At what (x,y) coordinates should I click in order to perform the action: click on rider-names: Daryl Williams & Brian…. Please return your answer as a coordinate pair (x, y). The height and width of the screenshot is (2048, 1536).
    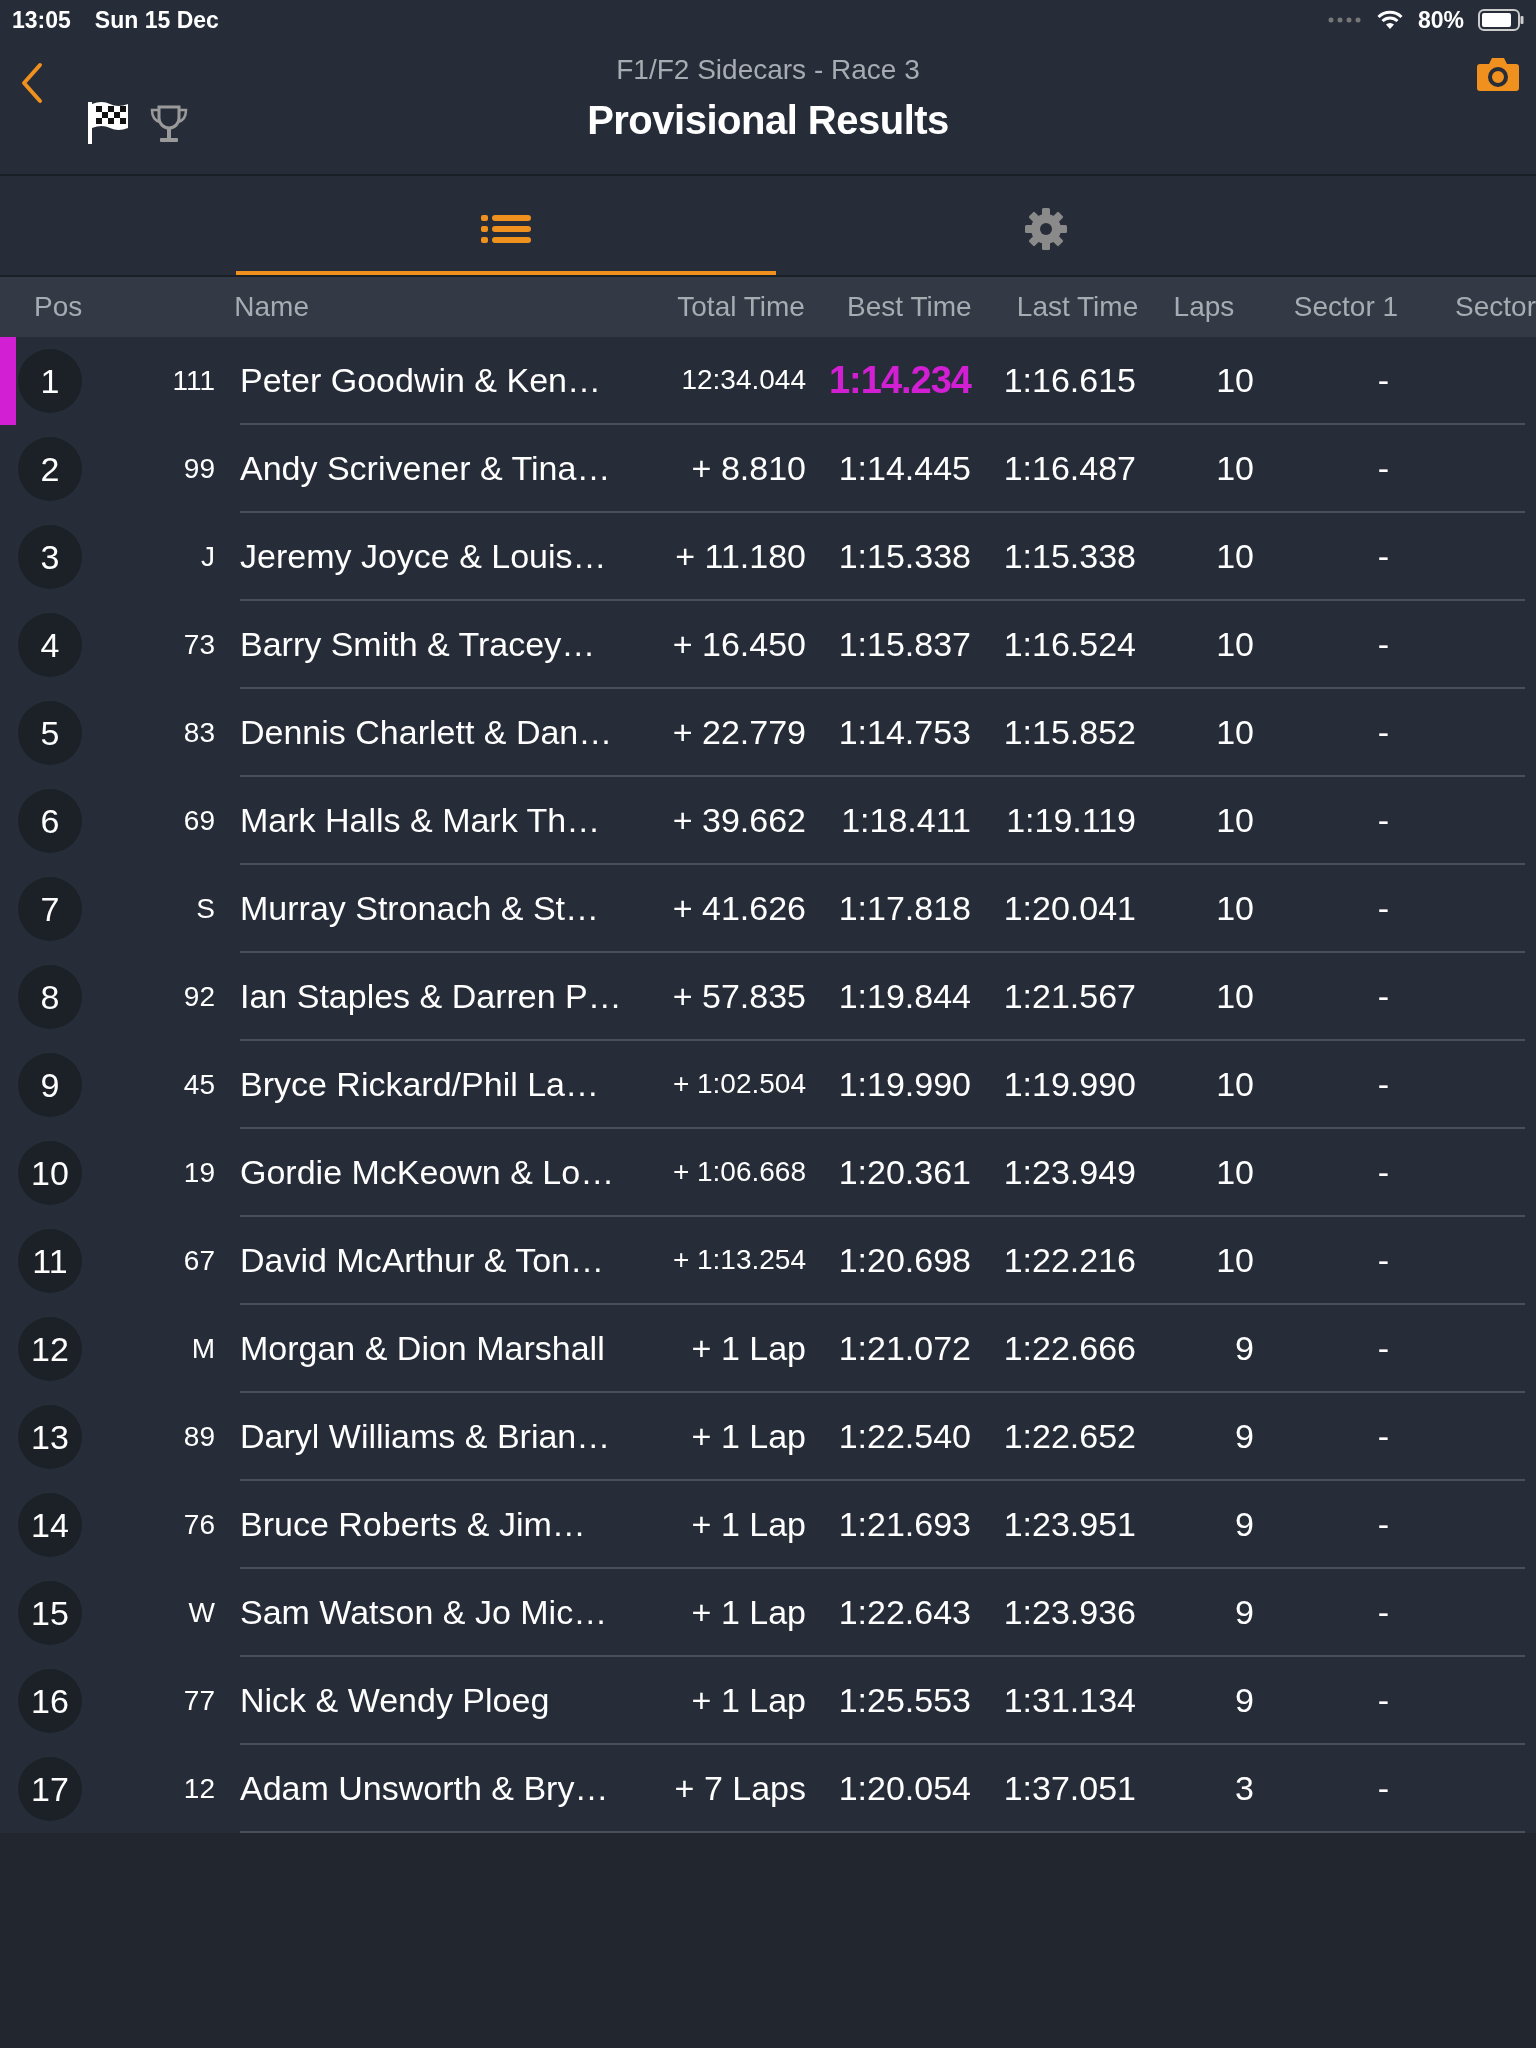
    Looking at the image, I should click on (426, 1436).